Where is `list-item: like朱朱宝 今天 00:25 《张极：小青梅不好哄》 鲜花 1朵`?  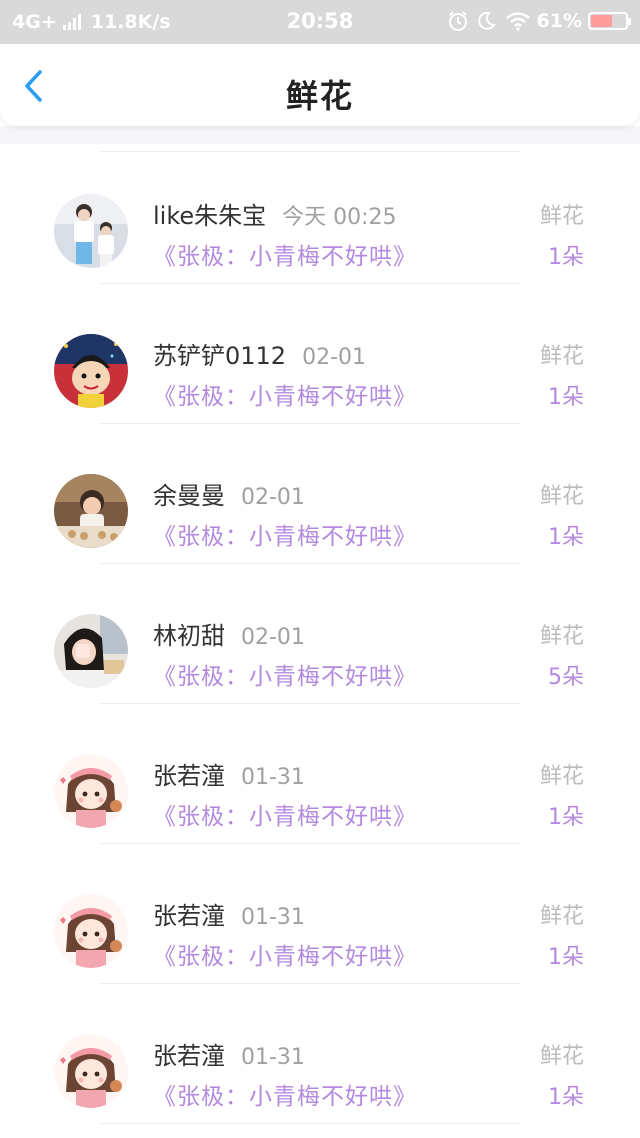
list-item: like朱朱宝 今天 00:25 《张极：小青梅不好哄》 鲜花 1朵 is located at coordinates (320, 214).